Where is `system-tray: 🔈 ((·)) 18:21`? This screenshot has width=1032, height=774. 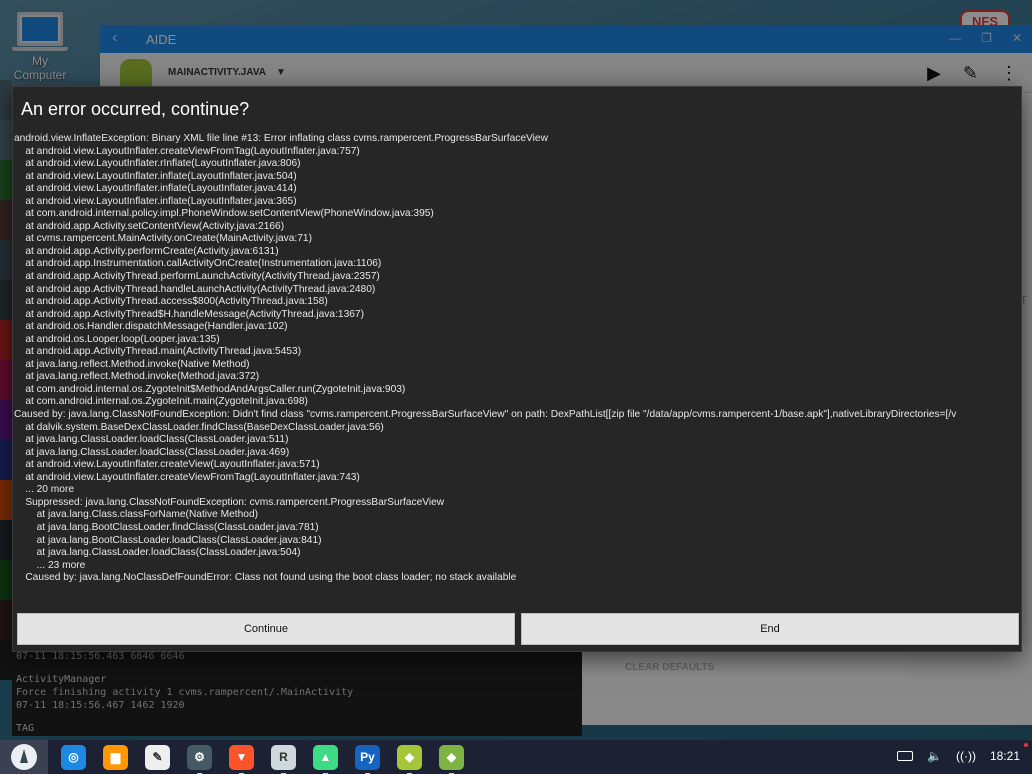 system-tray: 🔈 ((·)) 18:21 is located at coordinates (962, 753).